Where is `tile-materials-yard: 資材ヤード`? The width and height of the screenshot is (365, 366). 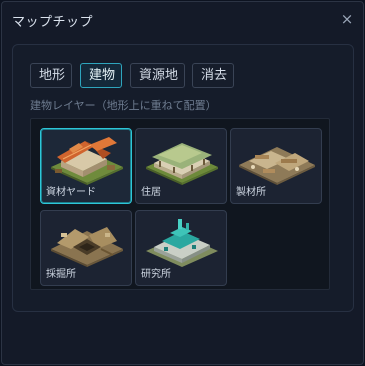 tile-materials-yard: 資材ヤード is located at coordinates (86, 166).